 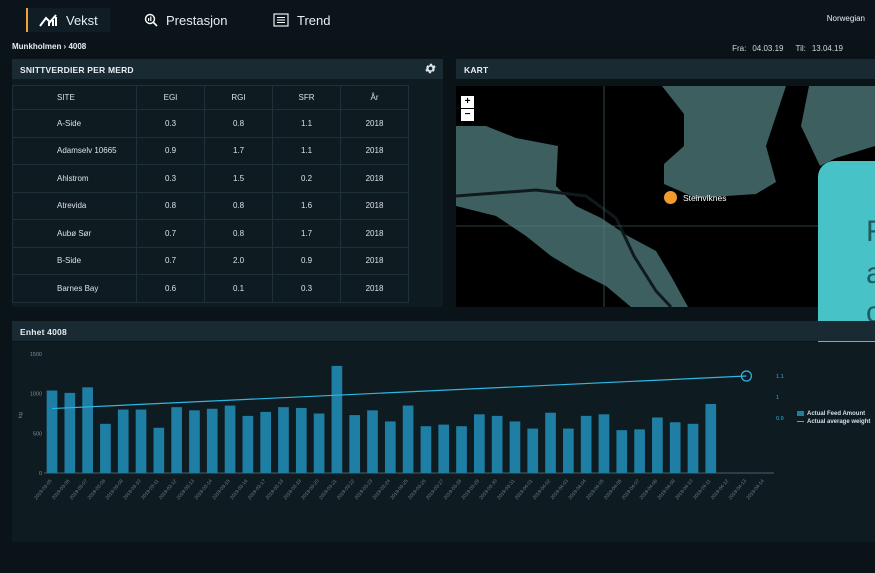 I want to click on table-row: Ahlstrom 0.3 1.5 0.2 2018, so click(x=210, y=178).